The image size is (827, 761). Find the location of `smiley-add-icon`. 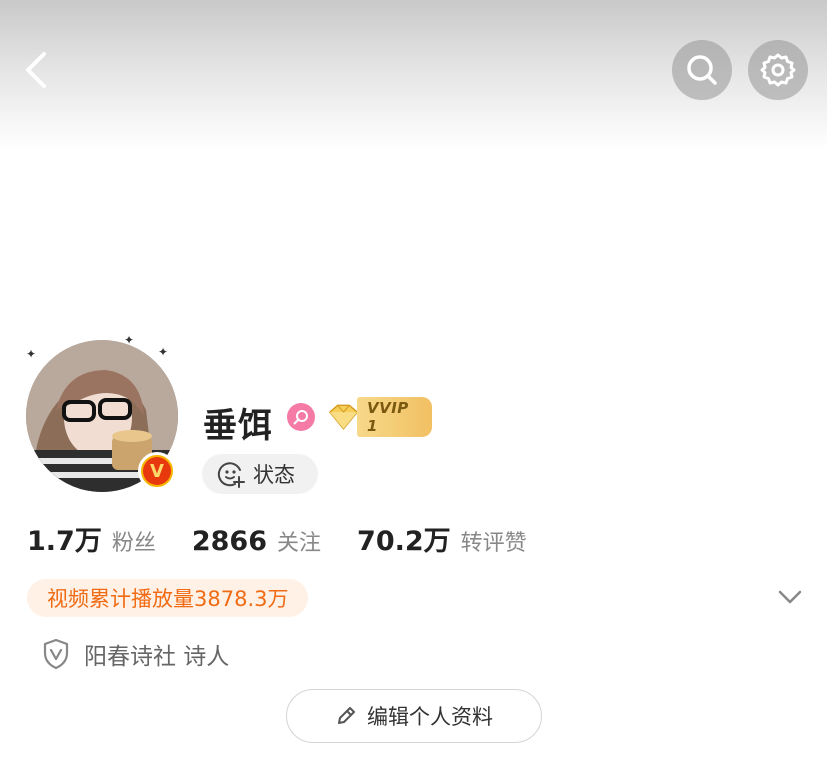

smiley-add-icon is located at coordinates (231, 475).